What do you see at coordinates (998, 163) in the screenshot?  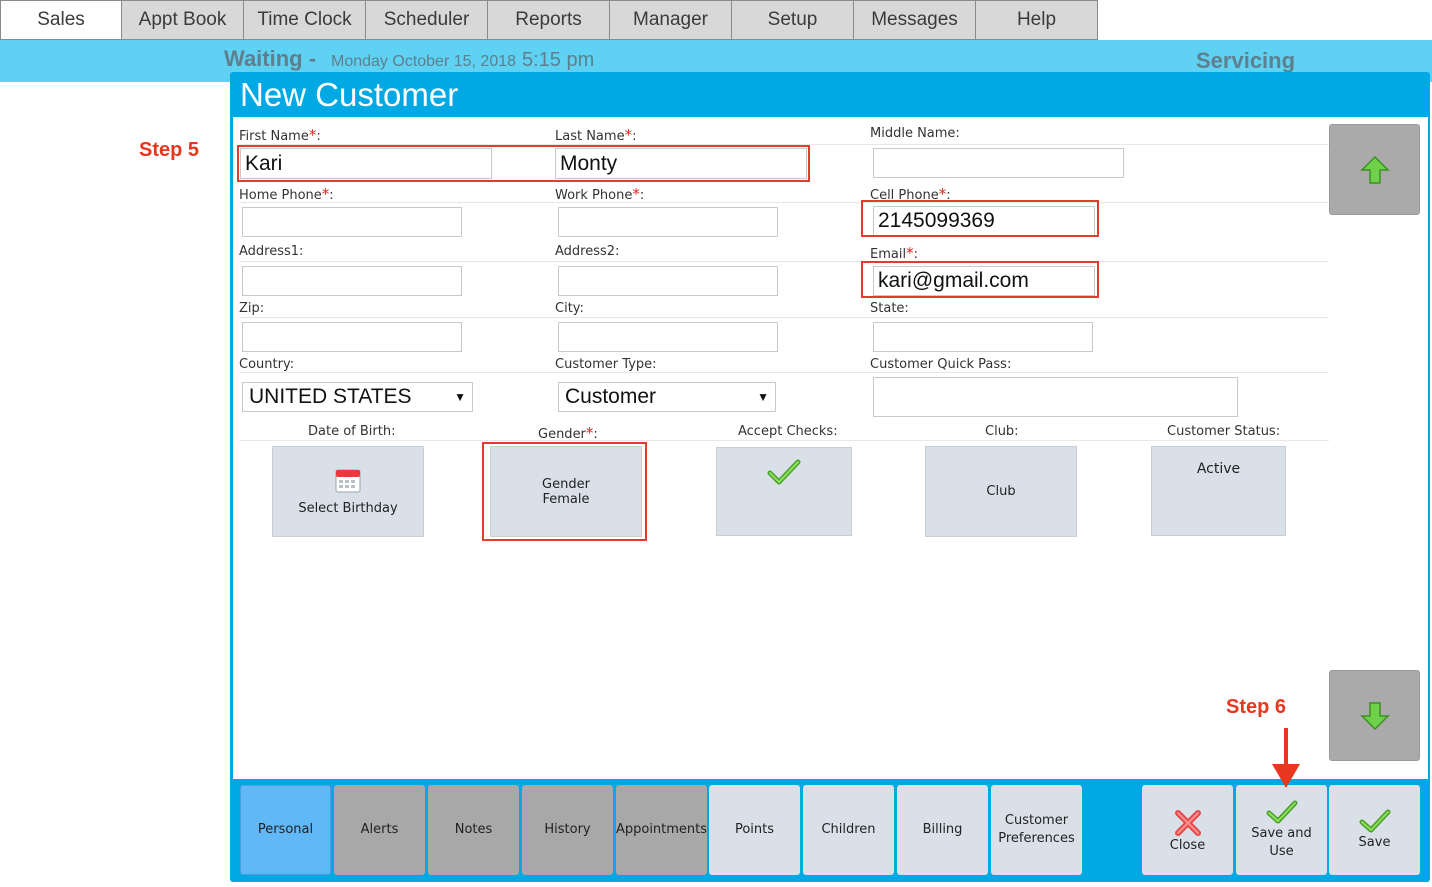 I see `middle-name-field` at bounding box center [998, 163].